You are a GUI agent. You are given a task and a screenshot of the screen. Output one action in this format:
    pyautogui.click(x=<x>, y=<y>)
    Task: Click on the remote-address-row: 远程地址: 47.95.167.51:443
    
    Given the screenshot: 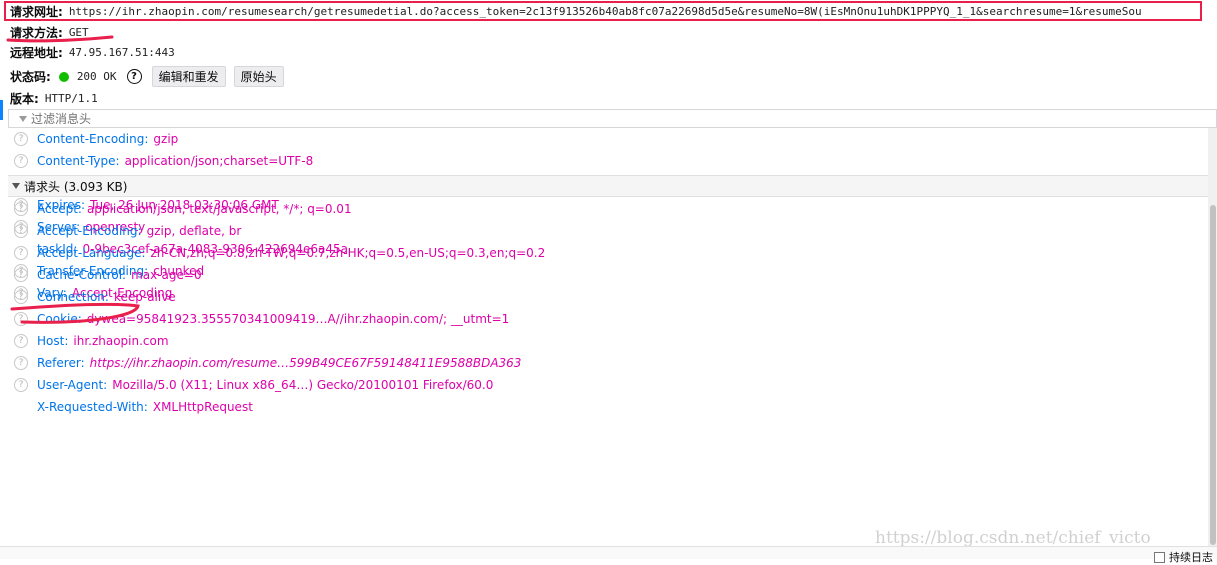 What is the action you would take?
    pyautogui.click(x=92, y=52)
    